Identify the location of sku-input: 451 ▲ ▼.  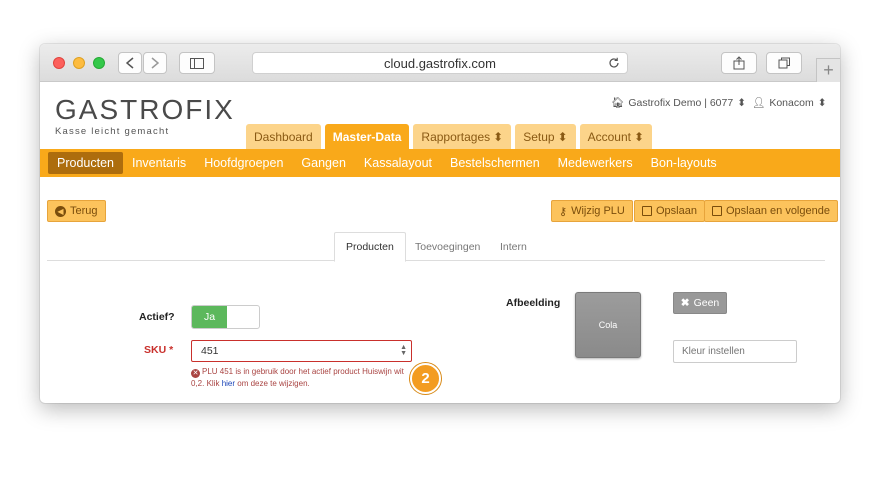
(301, 351).